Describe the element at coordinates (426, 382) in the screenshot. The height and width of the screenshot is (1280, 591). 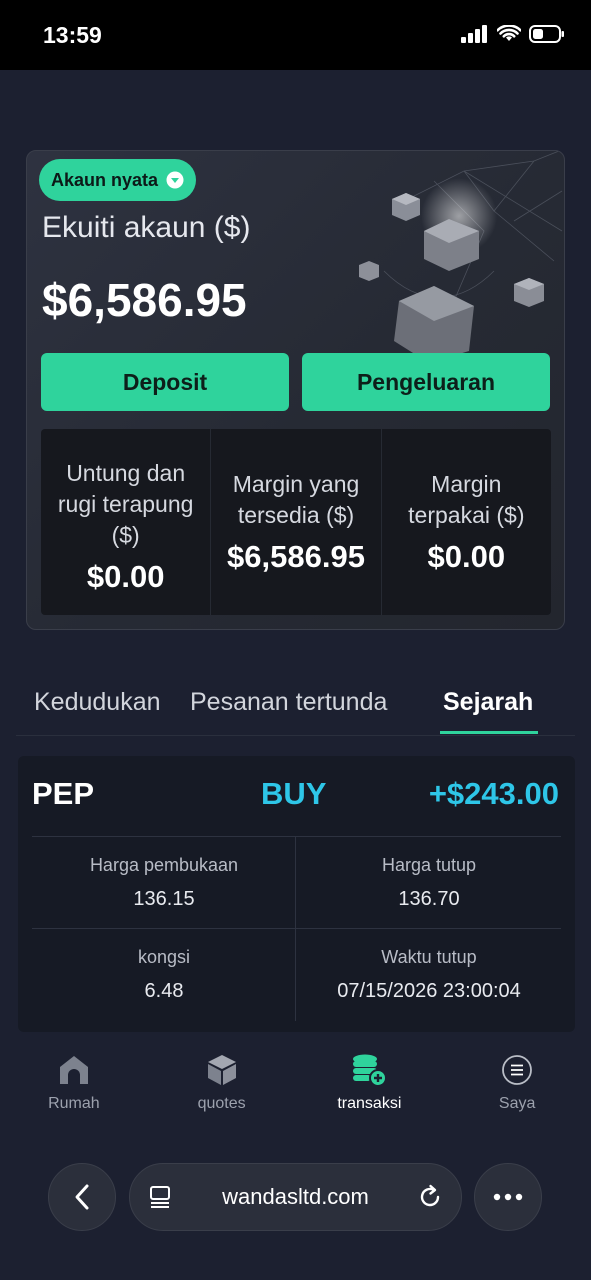
I see `withdraw-button: Pengeluaran` at that location.